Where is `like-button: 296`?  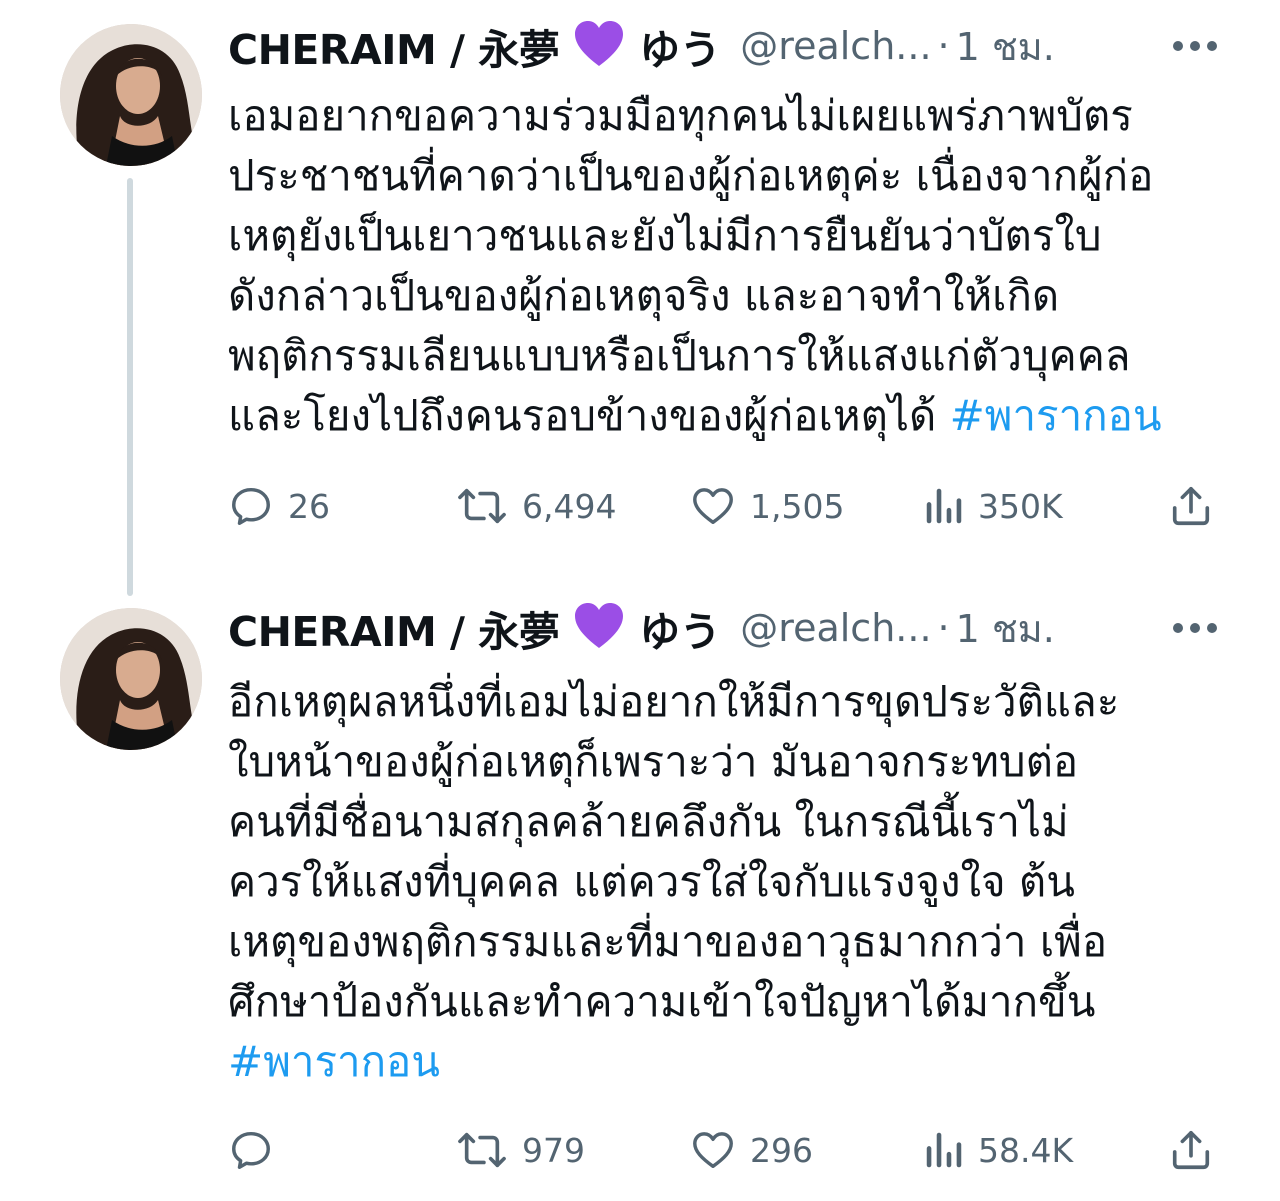
like-button: 296 is located at coordinates (751, 1150).